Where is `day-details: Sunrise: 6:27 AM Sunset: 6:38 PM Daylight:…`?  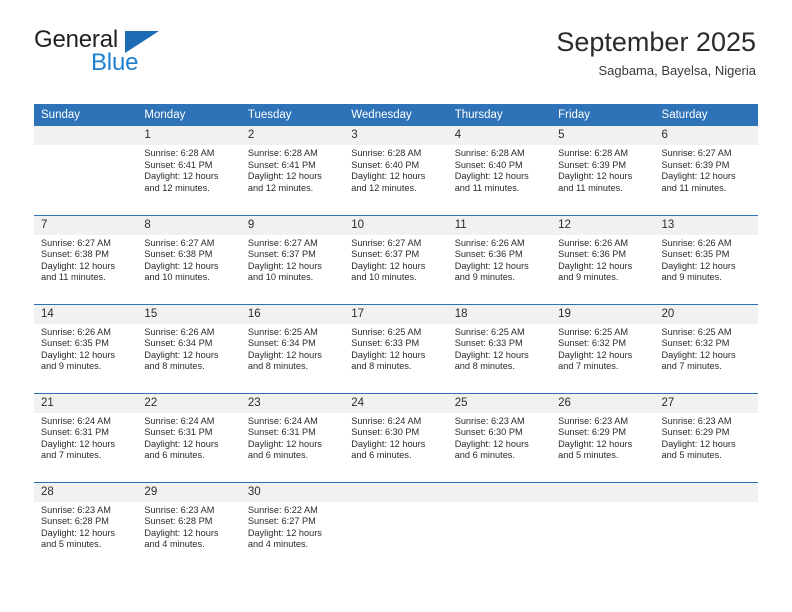 day-details: Sunrise: 6:27 AM Sunset: 6:38 PM Daylight:… is located at coordinates (85, 259).